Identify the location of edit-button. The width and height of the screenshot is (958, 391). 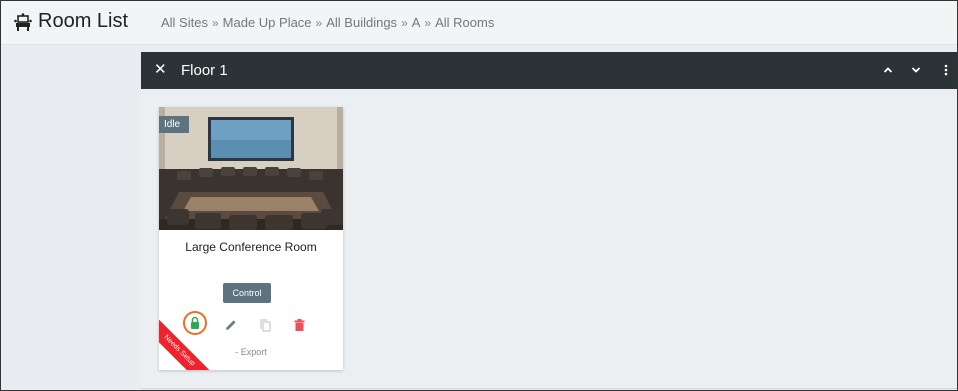
(231, 325).